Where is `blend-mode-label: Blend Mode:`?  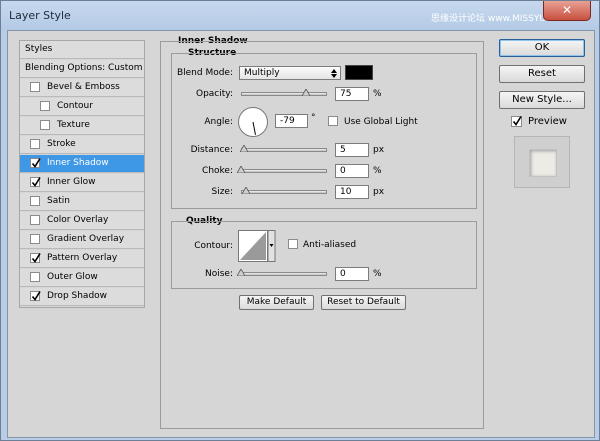 blend-mode-label: Blend Mode: is located at coordinates (204, 73).